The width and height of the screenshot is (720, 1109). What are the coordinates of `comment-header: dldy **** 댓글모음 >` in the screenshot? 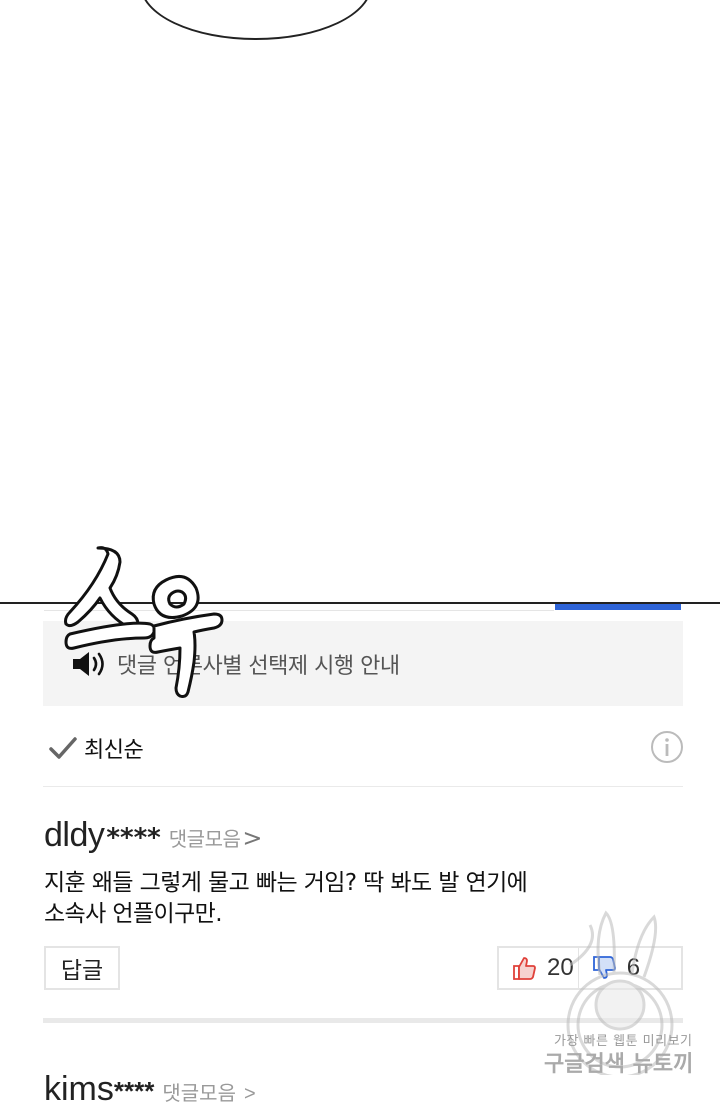 It's located at (153, 838).